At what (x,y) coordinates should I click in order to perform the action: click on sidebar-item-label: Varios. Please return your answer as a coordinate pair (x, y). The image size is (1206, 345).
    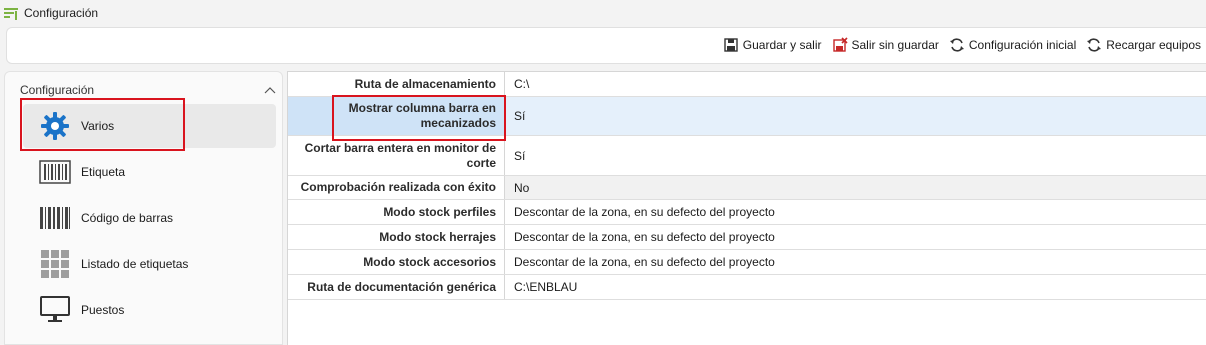
    Looking at the image, I should click on (98, 126).